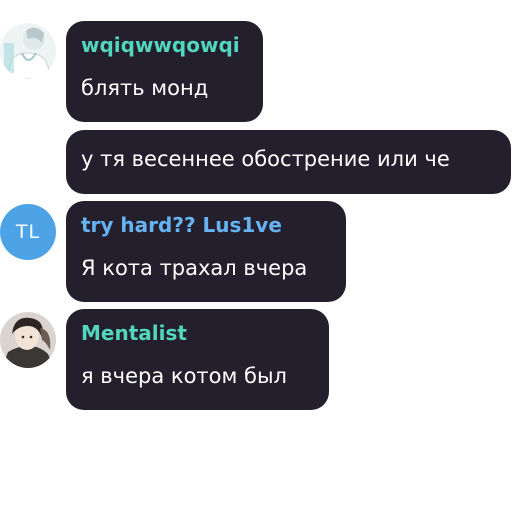  Describe the element at coordinates (194, 268) in the screenshot. I see `message-text: Я кота трахал вчера` at that location.